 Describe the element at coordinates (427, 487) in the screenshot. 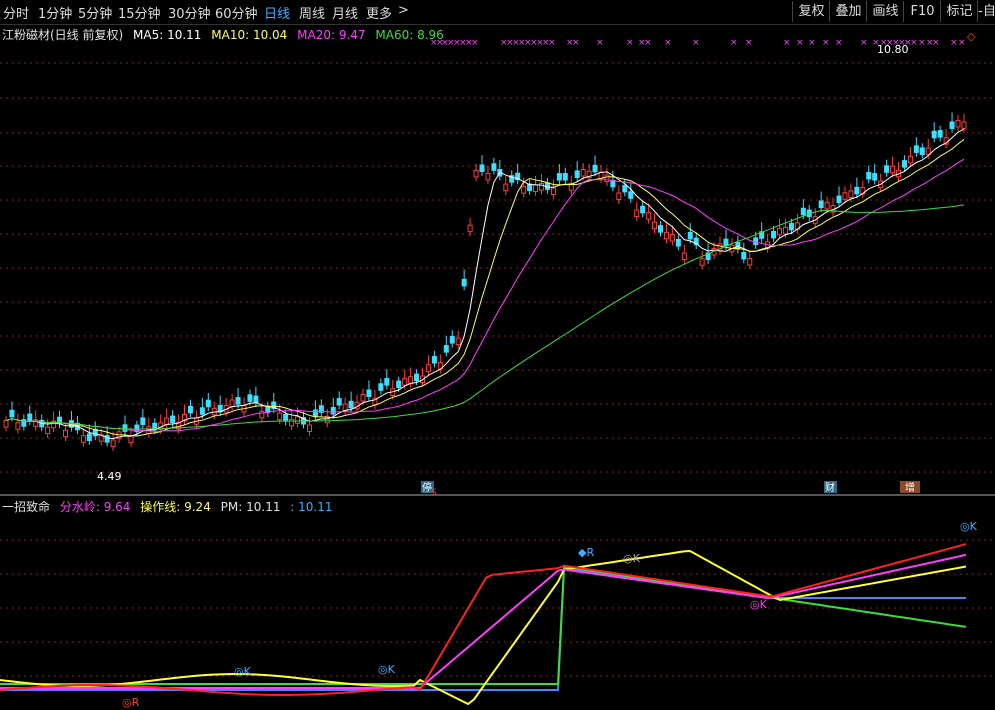

I see `stop-marker-bg` at that location.